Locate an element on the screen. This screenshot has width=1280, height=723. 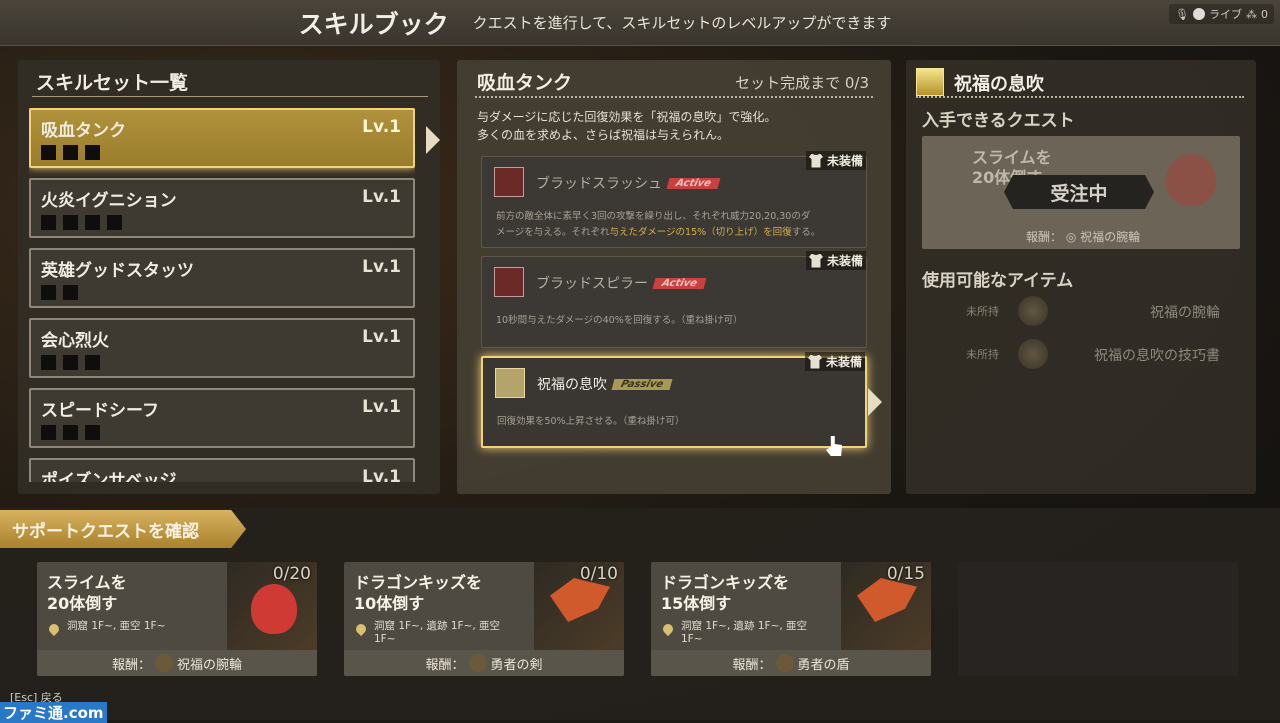
quest-reward: 報酬： 勇者の盾 is located at coordinates (791, 663).